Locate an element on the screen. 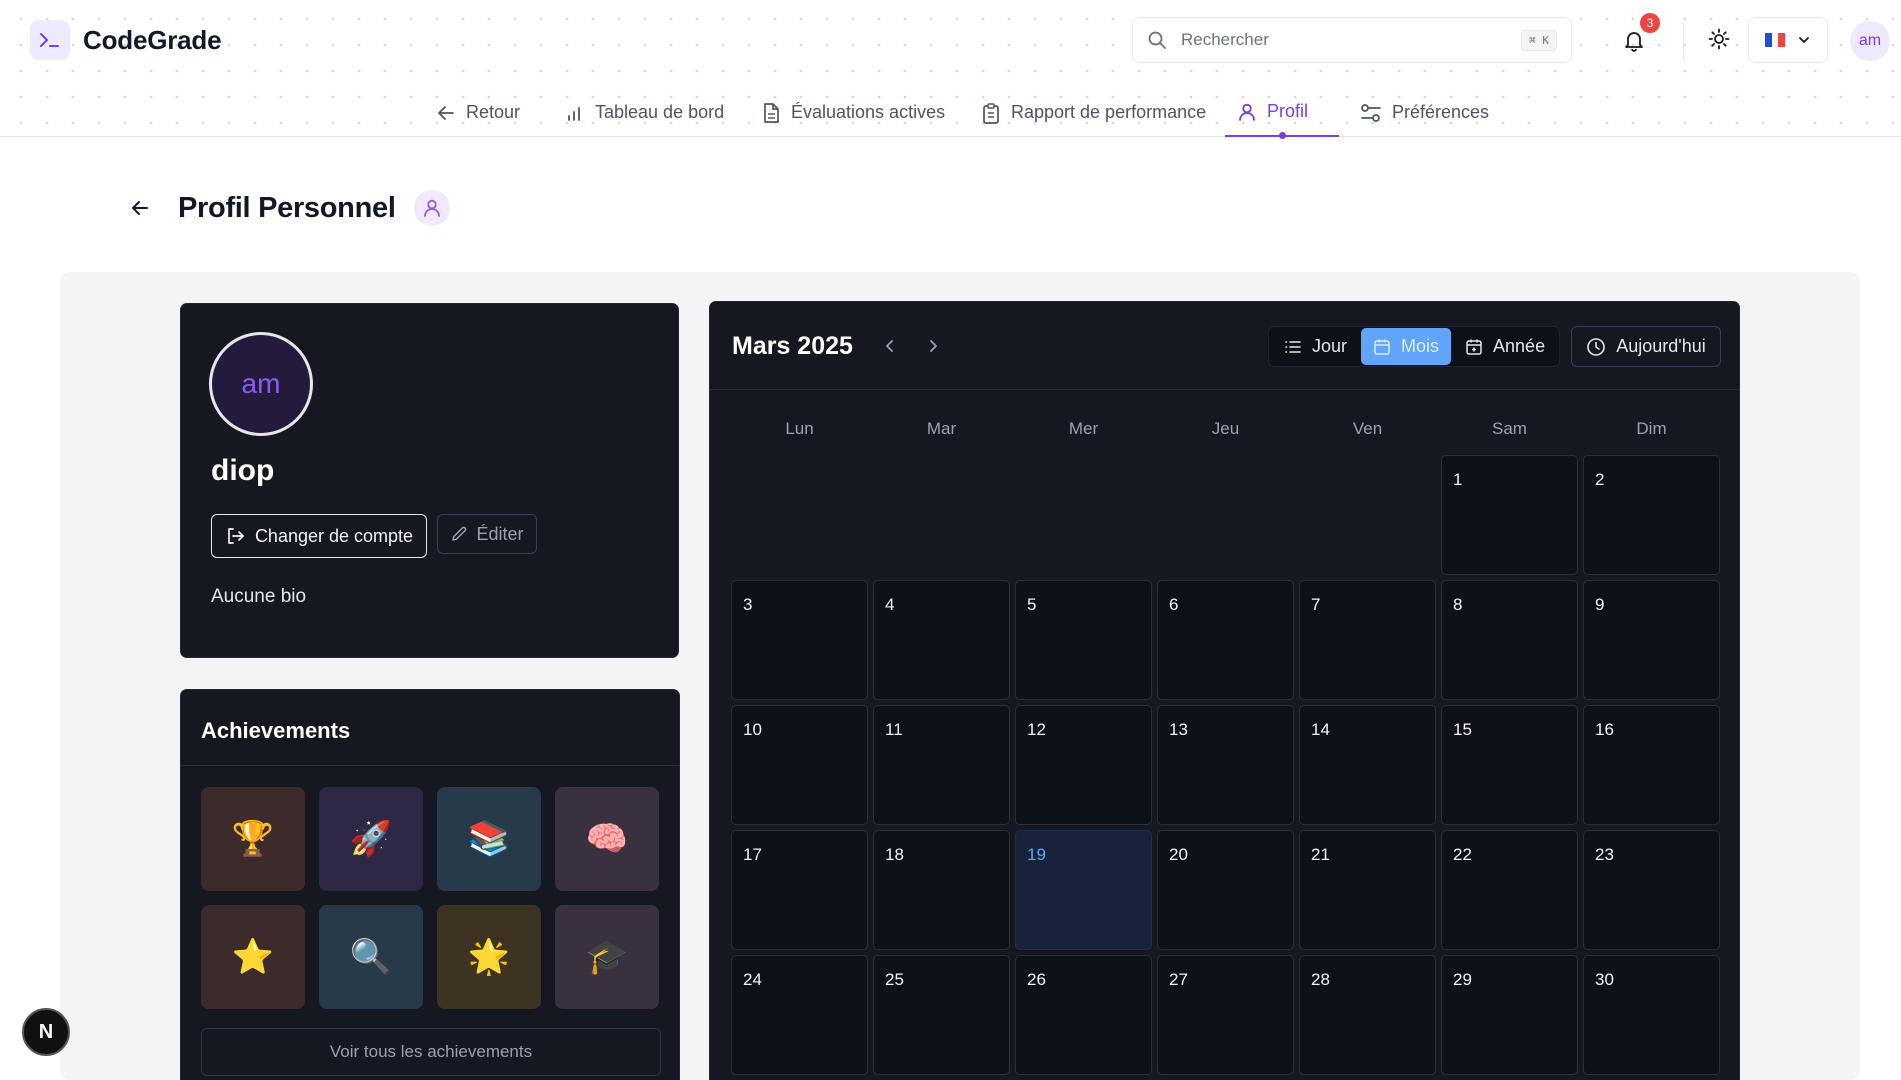 This screenshot has height=1080, width=1901. header-divider is located at coordinates (1683, 41).